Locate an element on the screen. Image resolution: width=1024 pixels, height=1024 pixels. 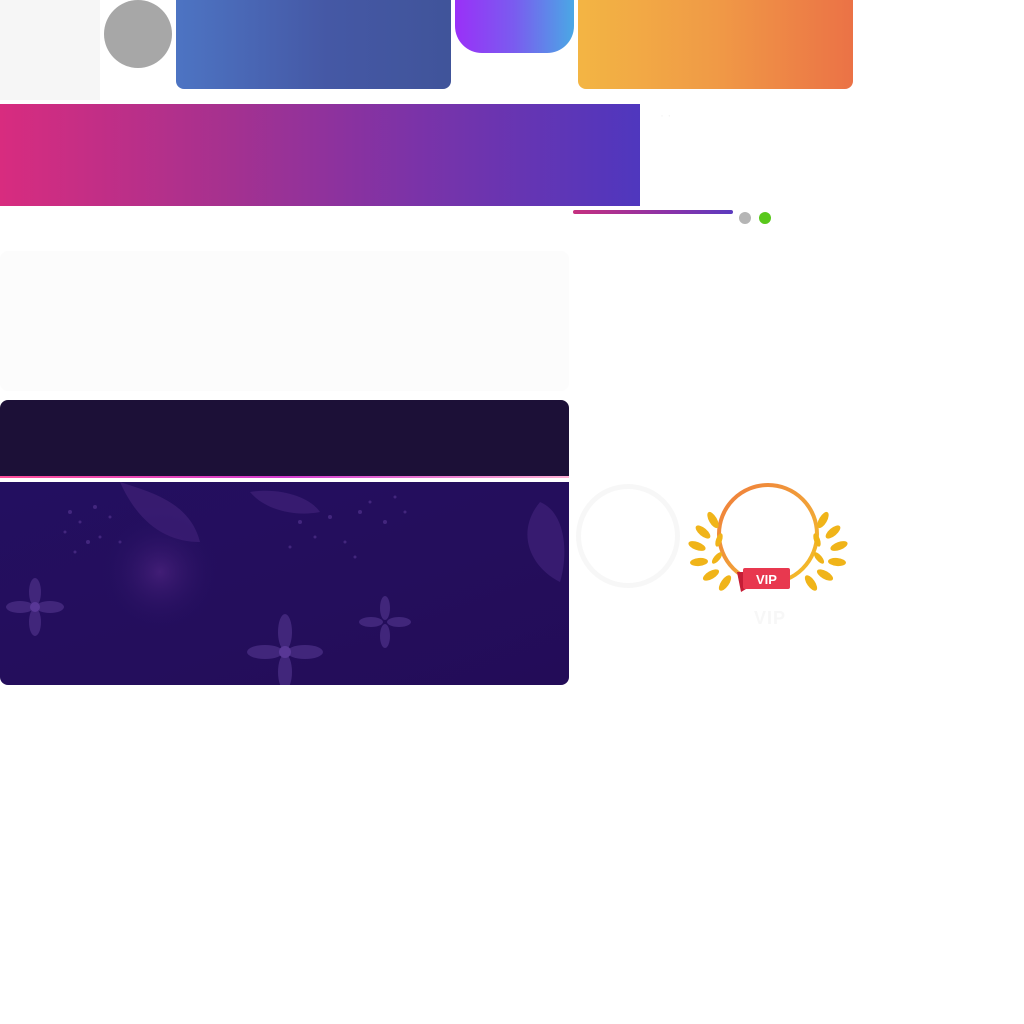
left-strip is located at coordinates (50, 50).